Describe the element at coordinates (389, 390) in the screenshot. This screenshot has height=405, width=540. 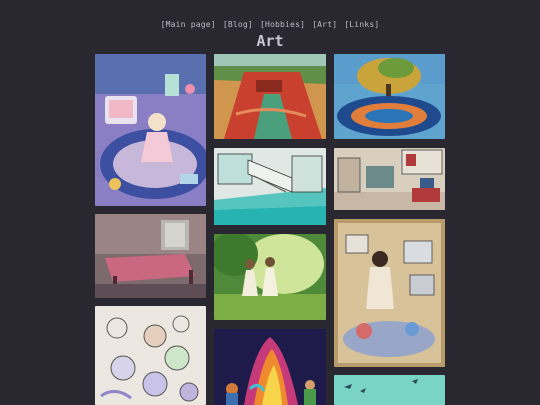
I see `artwork-teal-water` at that location.